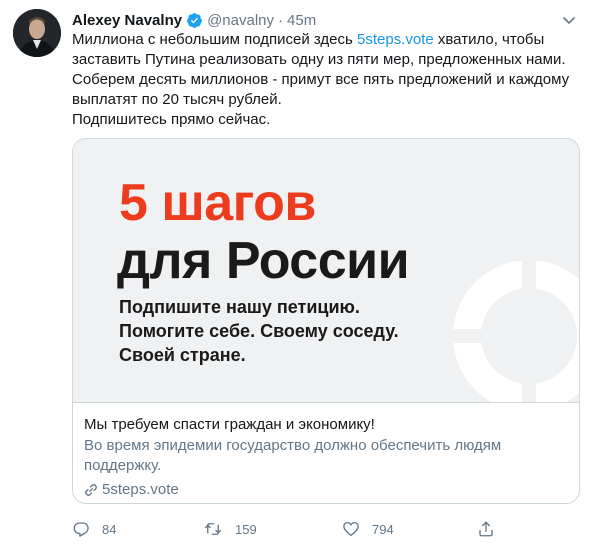 The width and height of the screenshot is (595, 549). Describe the element at coordinates (368, 529) in the screenshot. I see `like-button: 794` at that location.